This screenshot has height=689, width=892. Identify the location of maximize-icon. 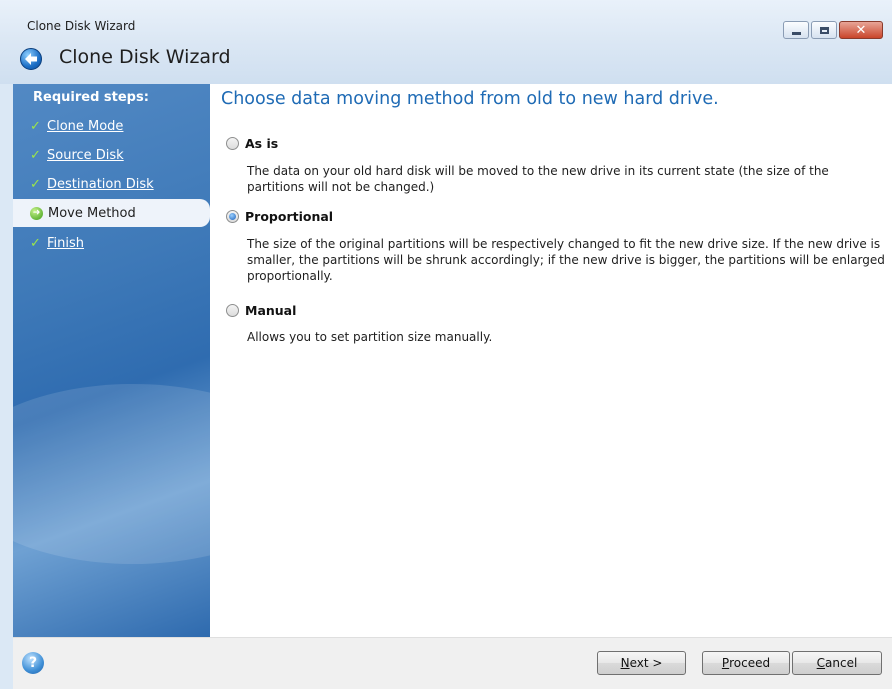
(824, 30).